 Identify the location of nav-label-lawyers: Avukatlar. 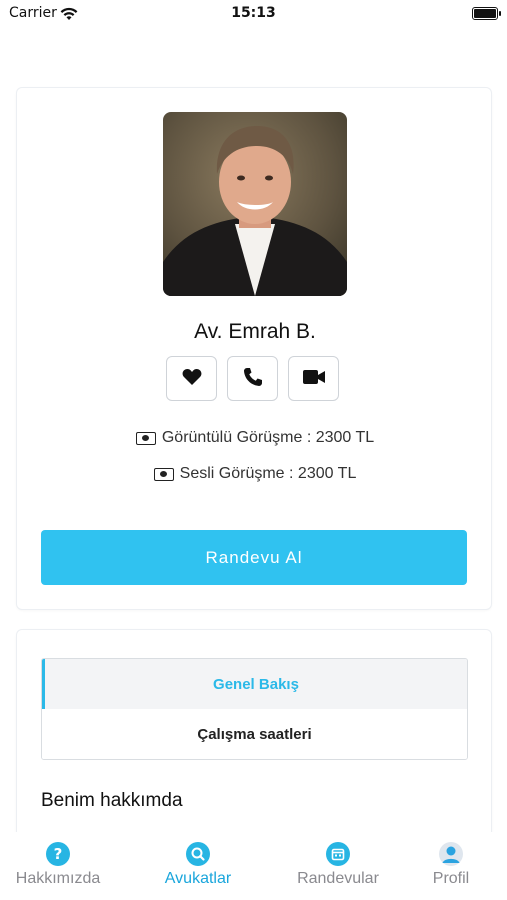
(198, 878).